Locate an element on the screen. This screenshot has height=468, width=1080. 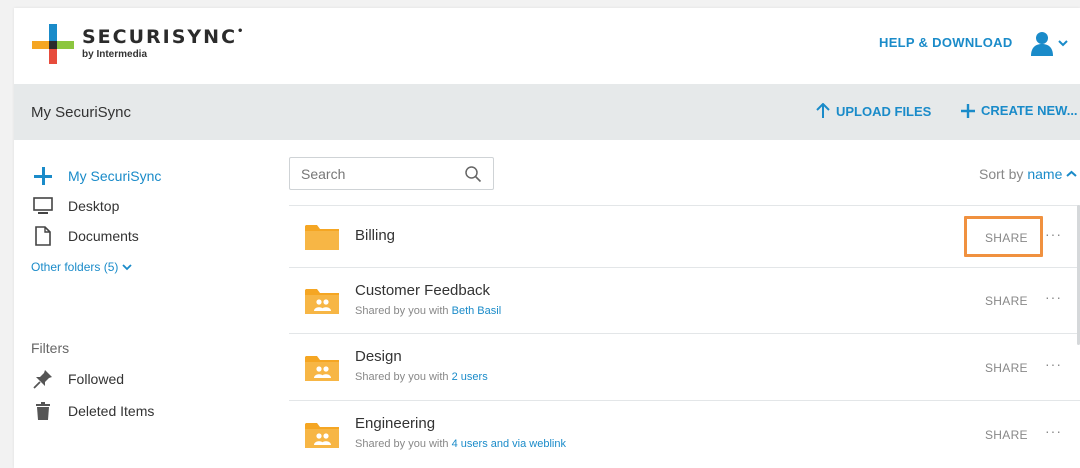
logo-mark-icon is located at coordinates (53, 44).